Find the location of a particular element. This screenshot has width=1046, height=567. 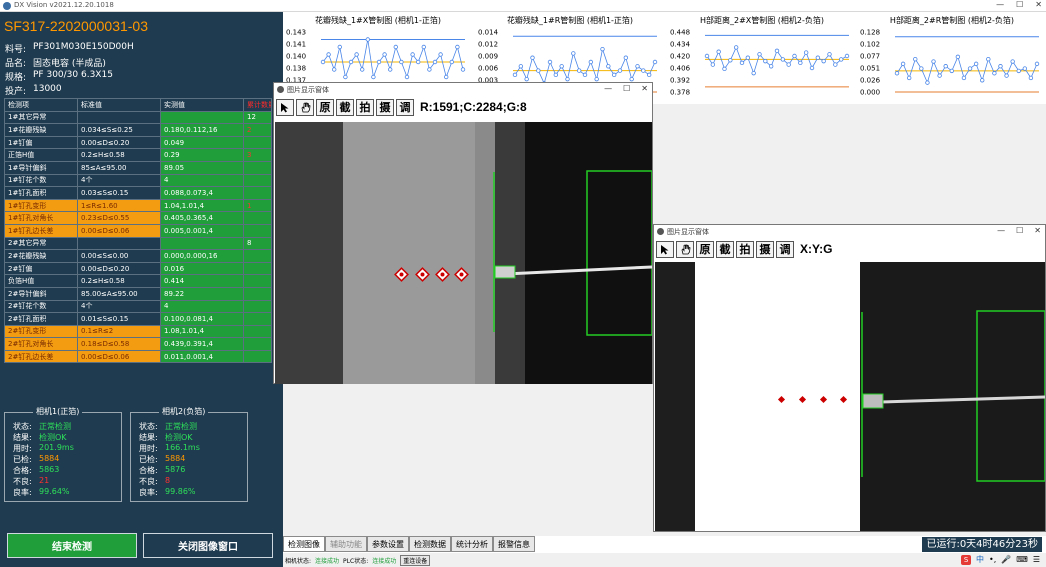

microphone-icon: 🎤 is located at coordinates (1006, 559).